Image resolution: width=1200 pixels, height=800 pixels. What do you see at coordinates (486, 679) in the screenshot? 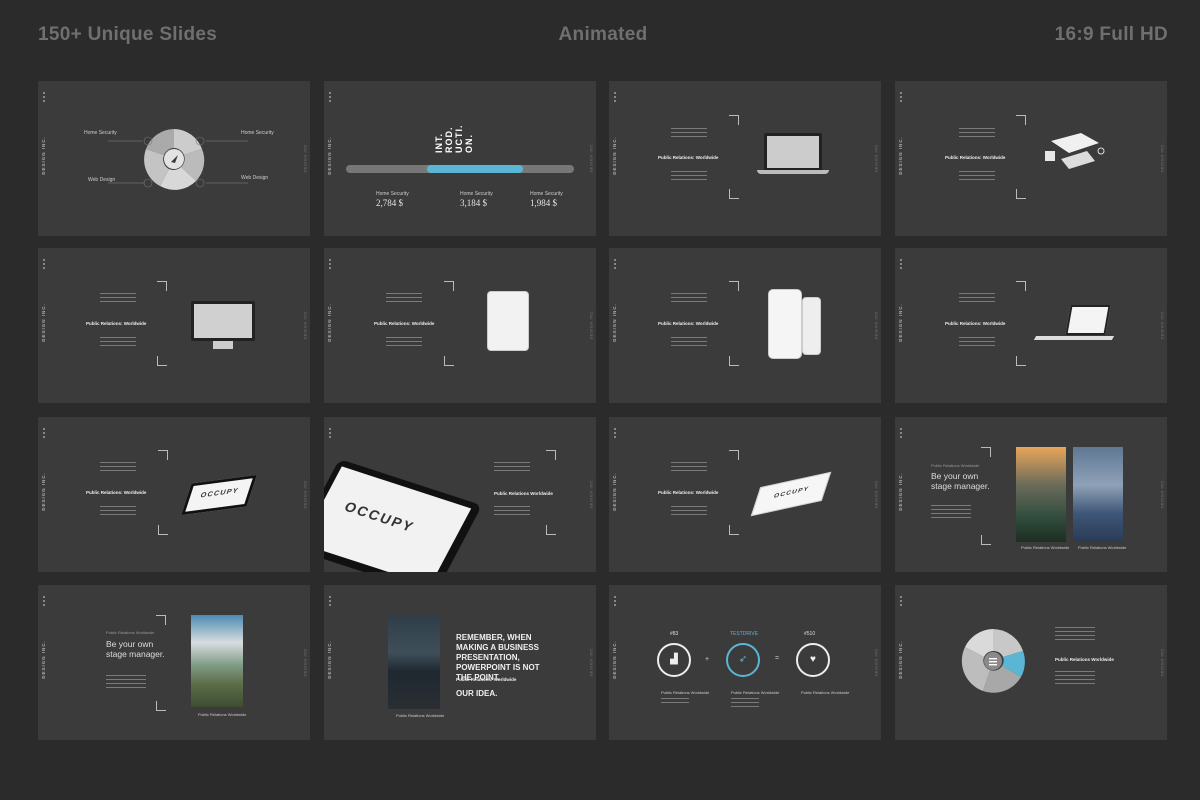
I see `remember-sub: Public Relations: Worldwide` at bounding box center [486, 679].